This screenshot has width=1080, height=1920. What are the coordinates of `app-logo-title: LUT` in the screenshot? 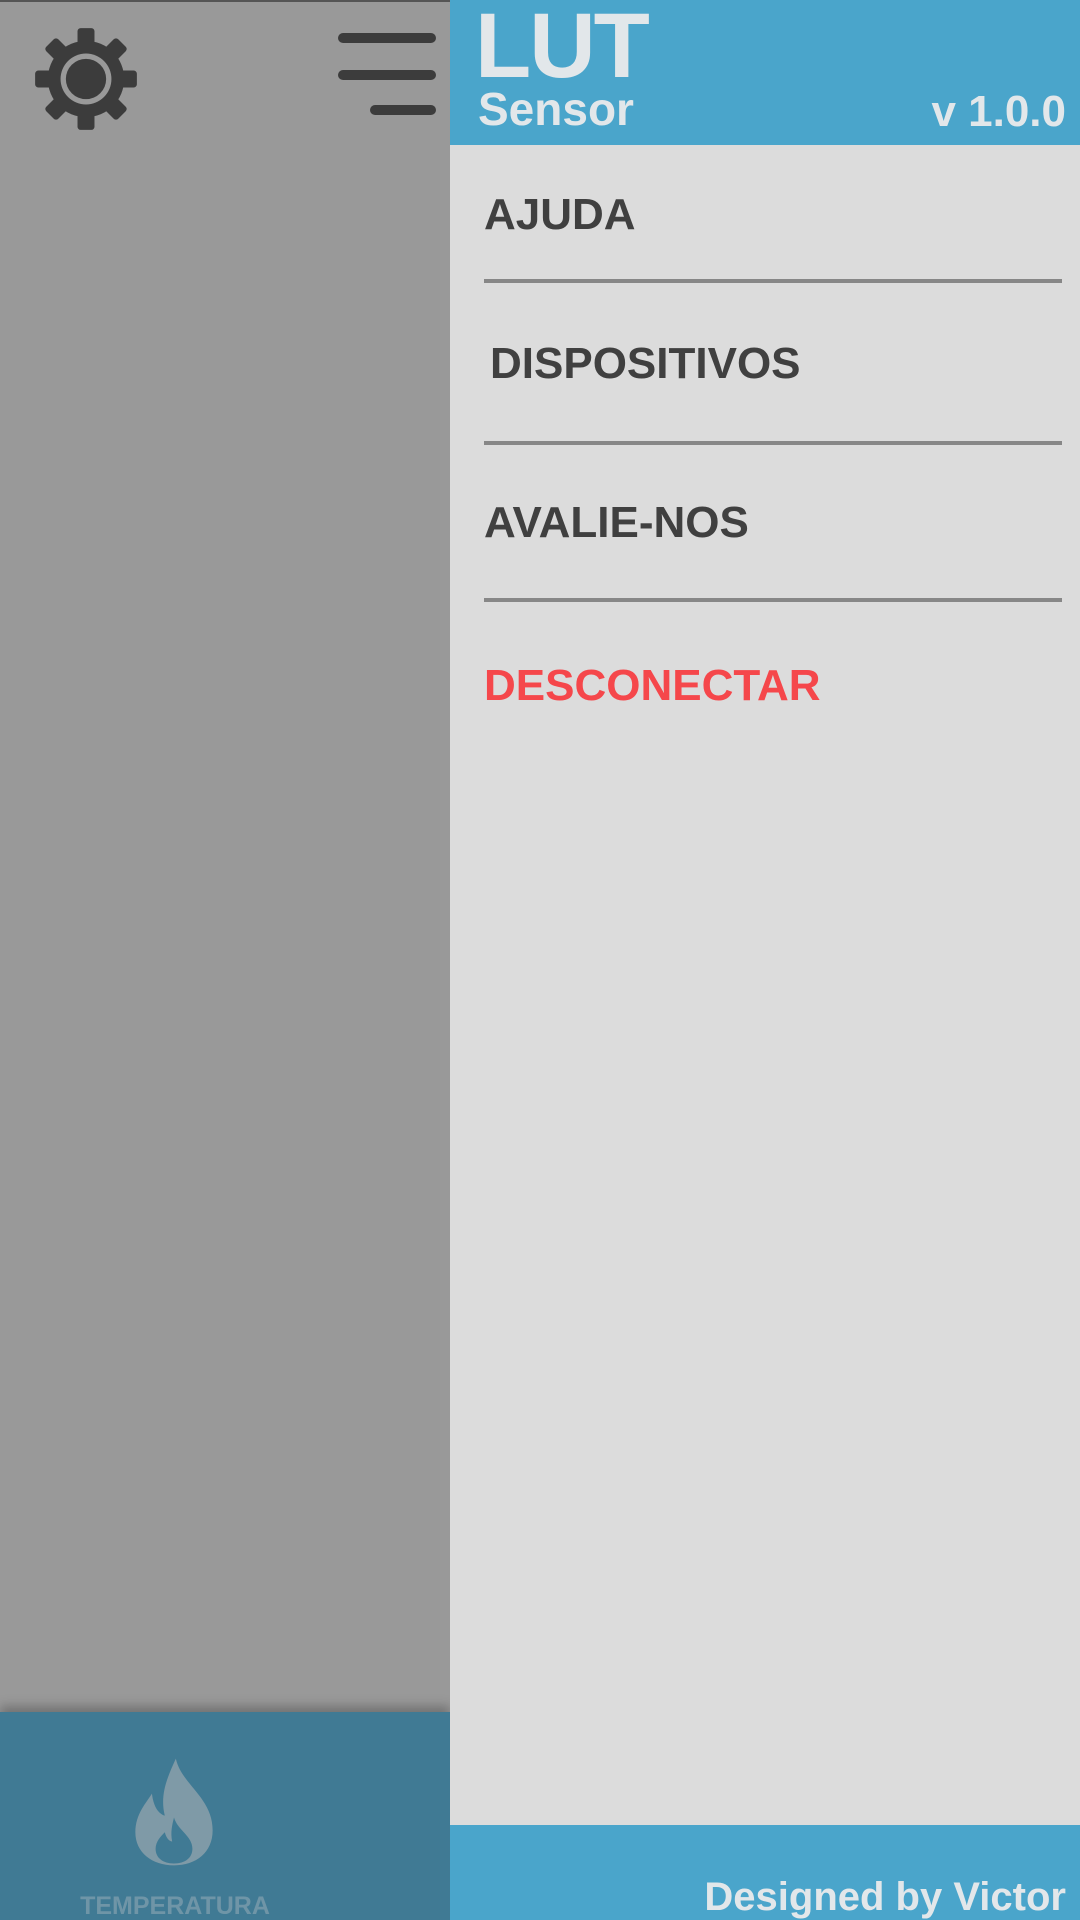 It's located at (562, 48).